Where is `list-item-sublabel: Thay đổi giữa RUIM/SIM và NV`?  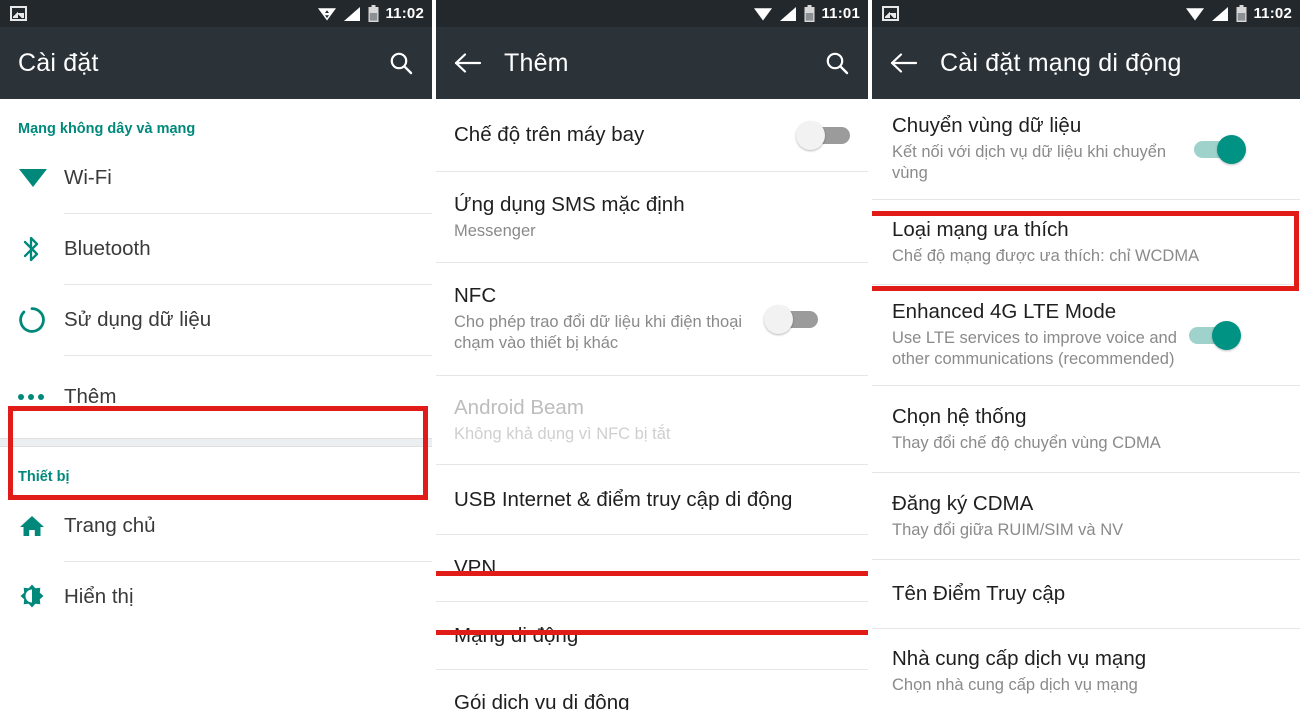
list-item-sublabel: Thay đổi giữa RUIM/SIM và NV is located at coordinates (1008, 529).